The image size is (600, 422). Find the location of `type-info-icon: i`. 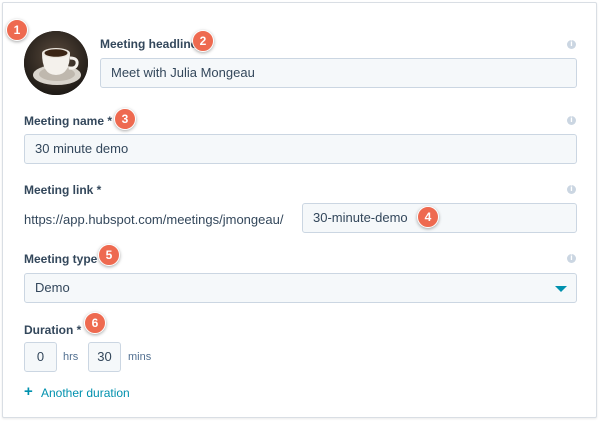

type-info-icon: i is located at coordinates (571, 258).